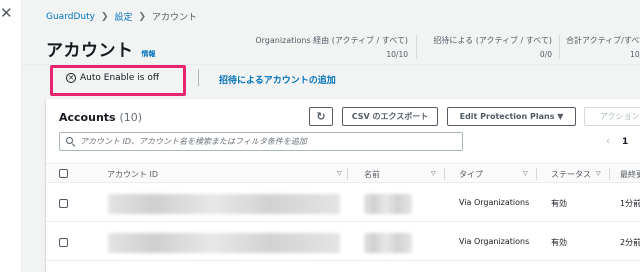  I want to click on stat-value: 0/0, so click(545, 54).